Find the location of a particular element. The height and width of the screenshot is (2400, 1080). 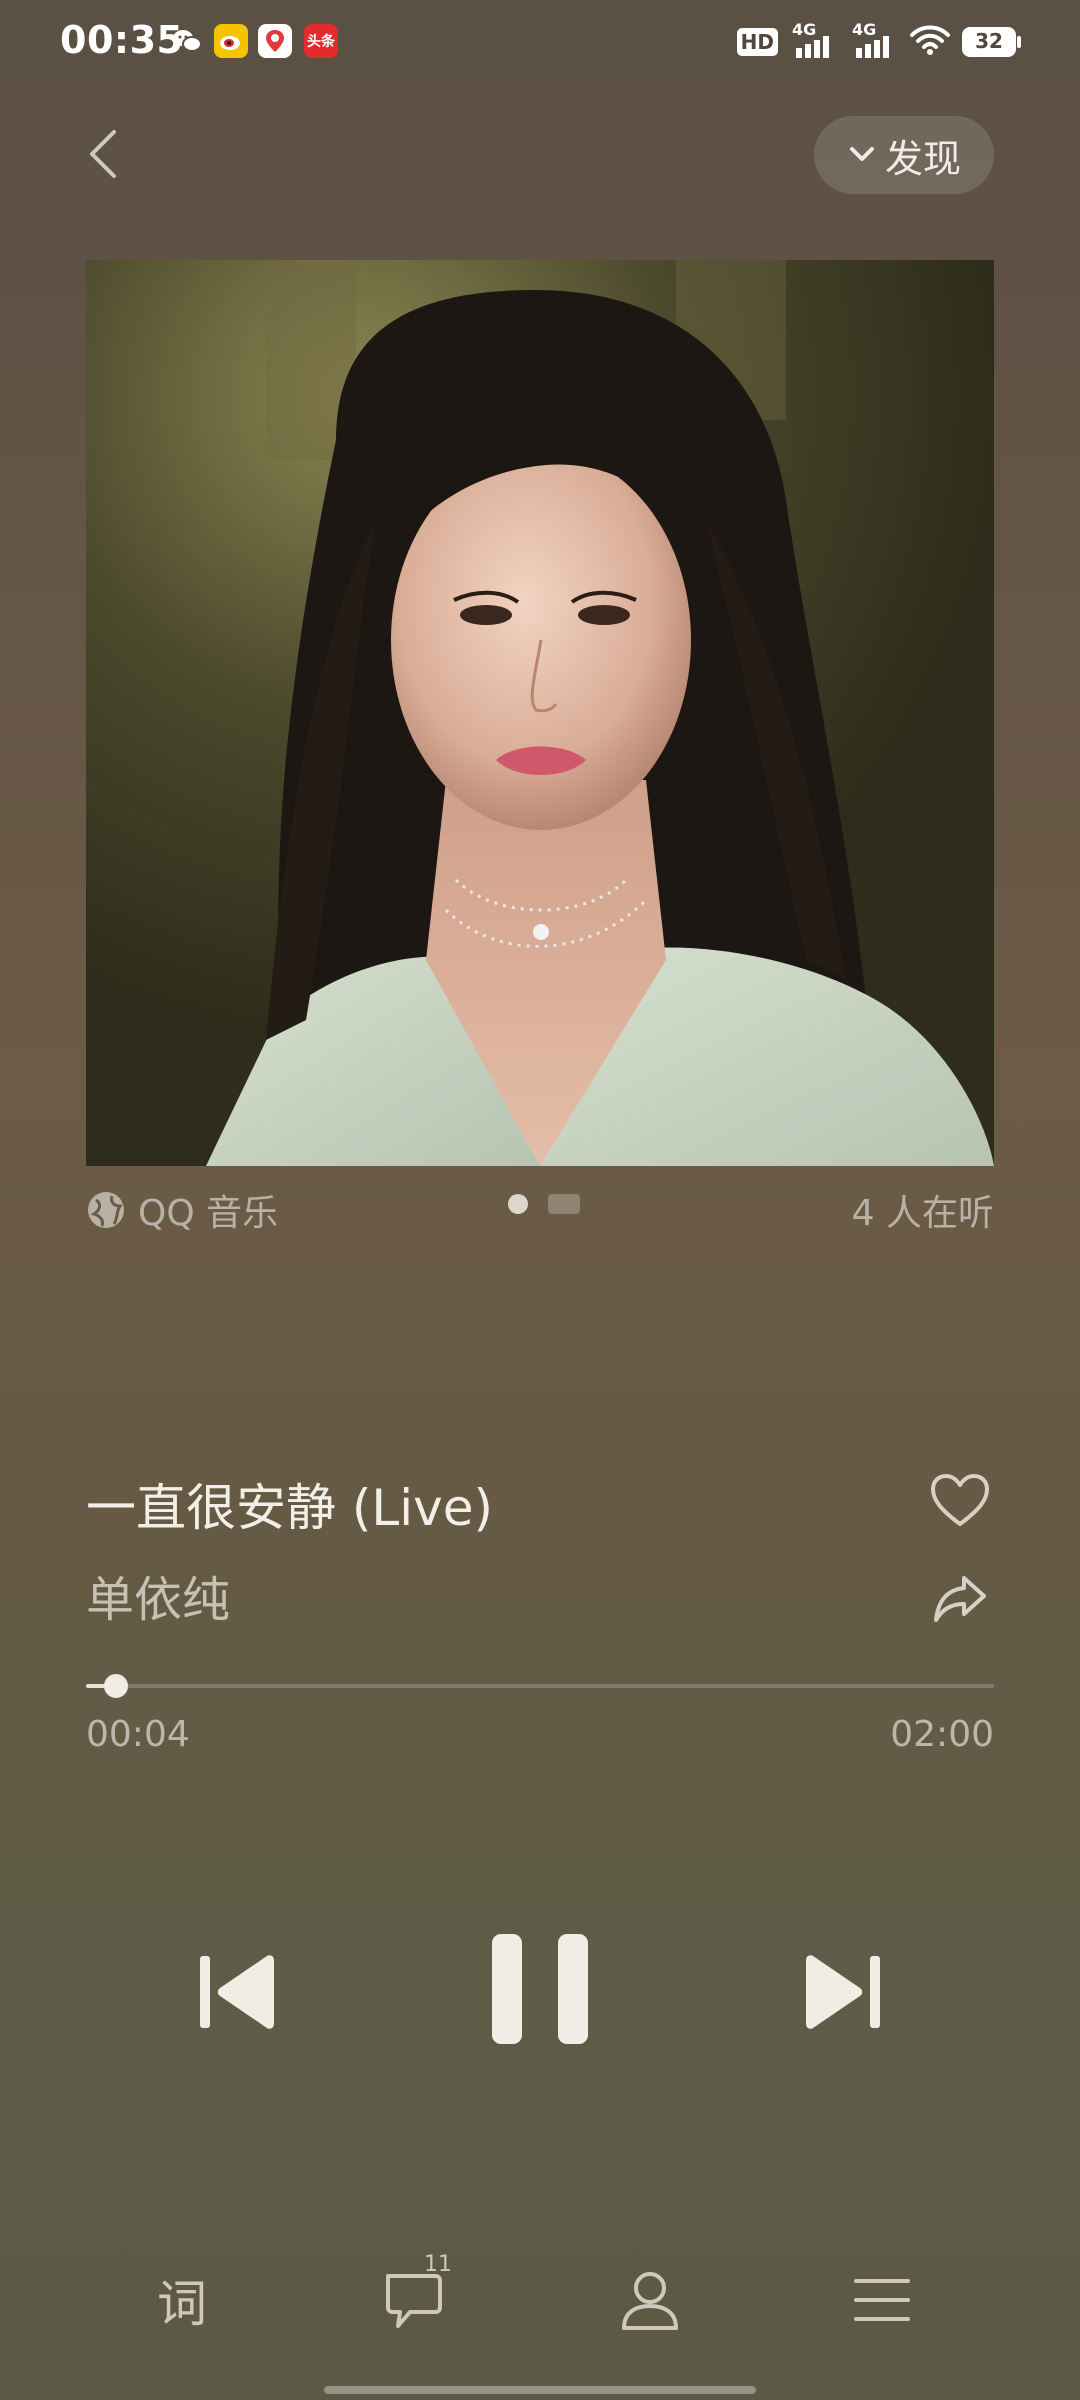

song-title: 一直很安静 (Live) is located at coordinates (290, 1508).